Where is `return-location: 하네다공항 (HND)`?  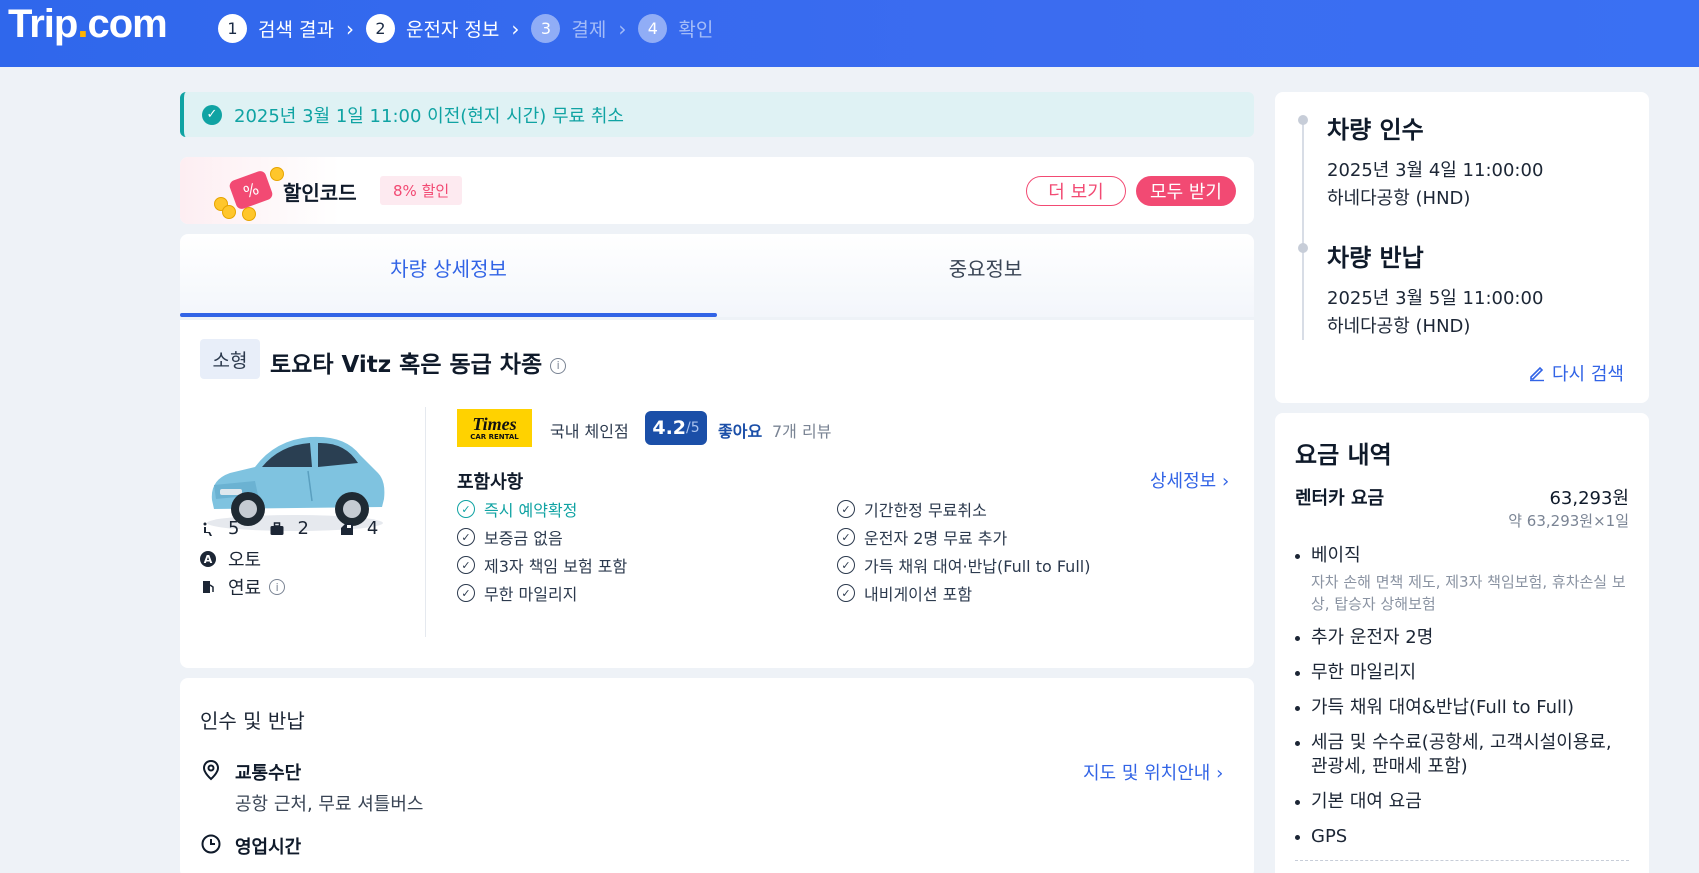 return-location: 하네다공항 (HND) is located at coordinates (1399, 326).